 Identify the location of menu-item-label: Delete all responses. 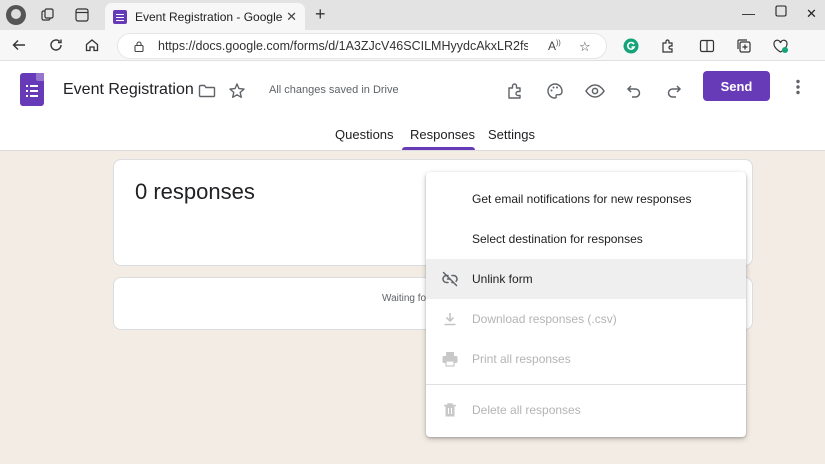
(526, 410).